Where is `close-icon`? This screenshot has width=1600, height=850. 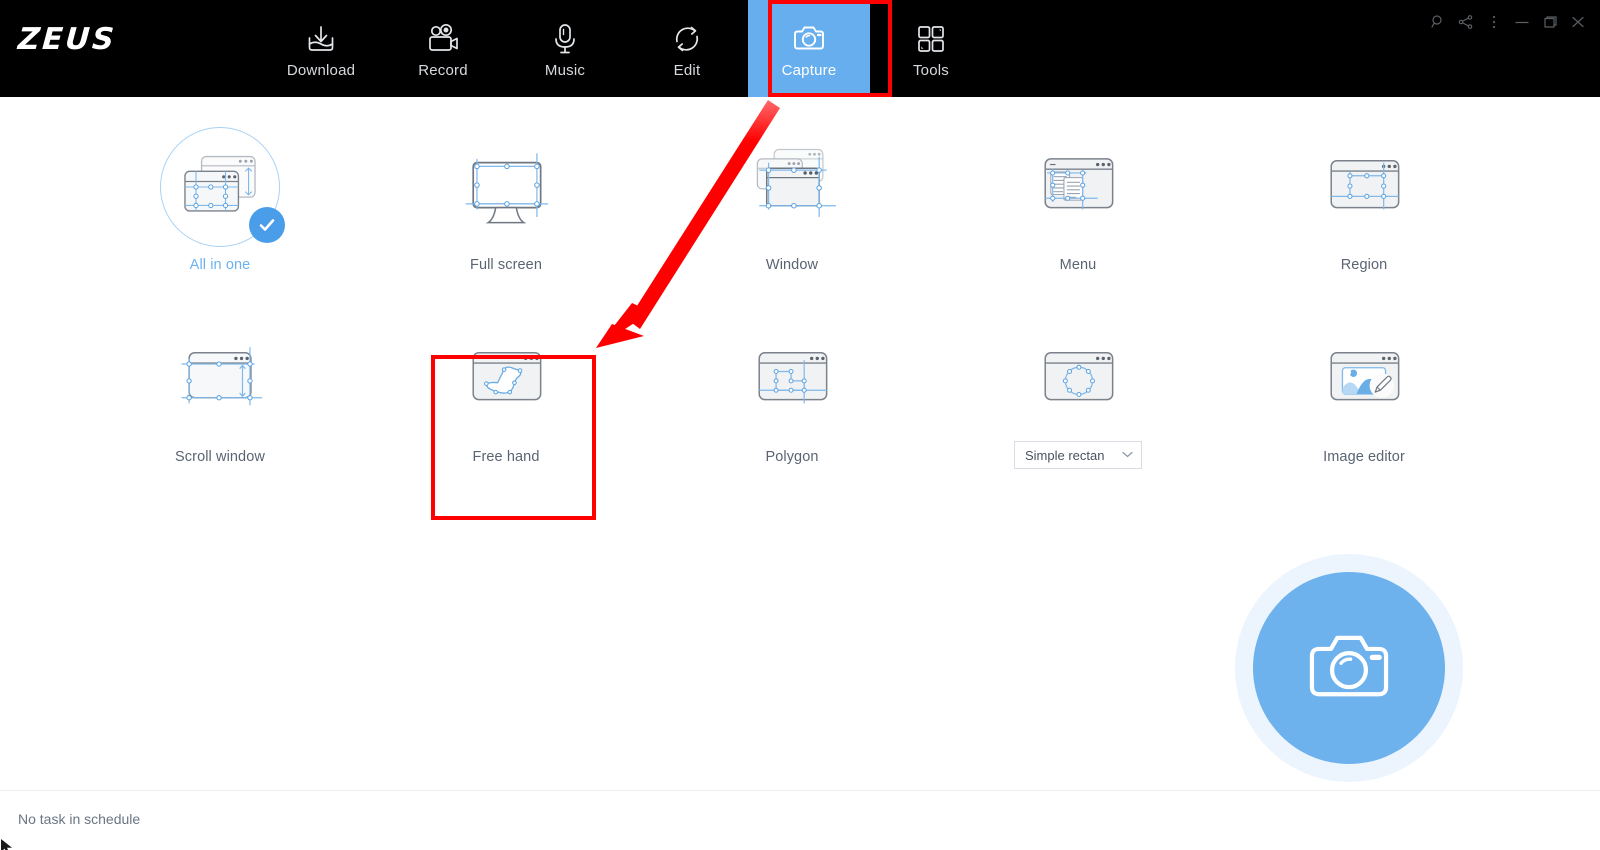 close-icon is located at coordinates (1578, 22).